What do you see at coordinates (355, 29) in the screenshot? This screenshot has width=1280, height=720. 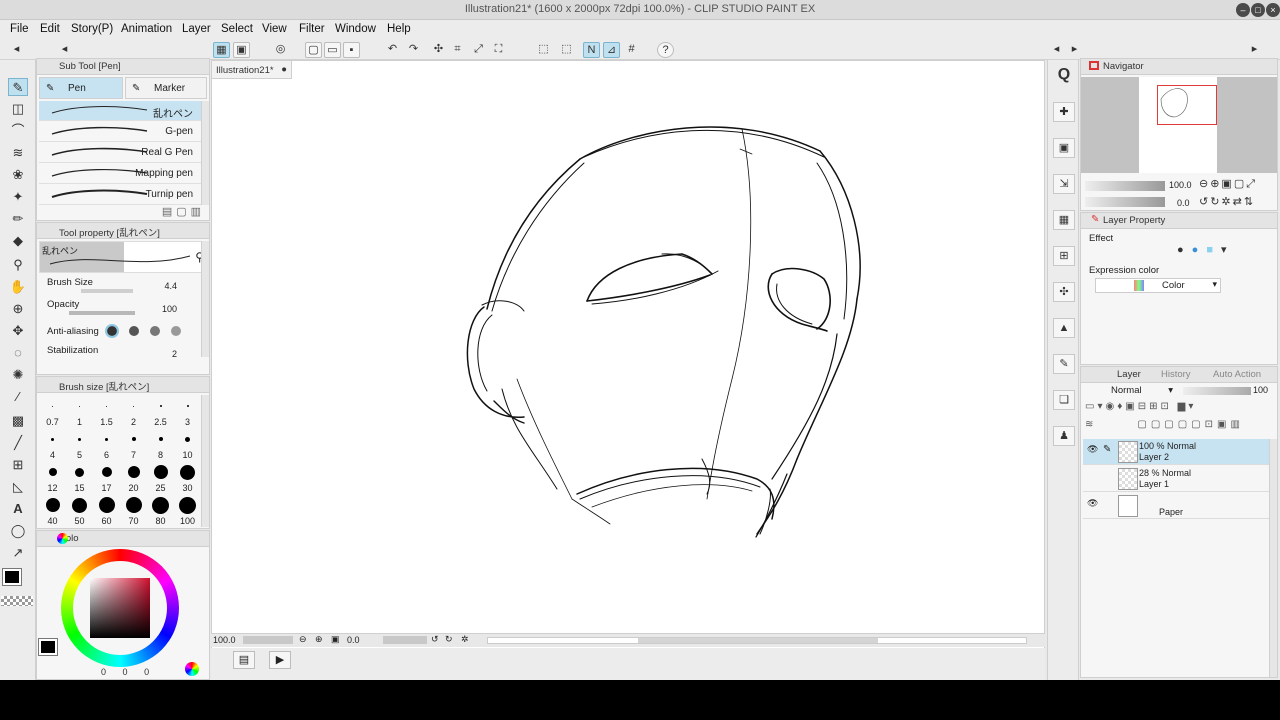 I see `menu-window: Window` at bounding box center [355, 29].